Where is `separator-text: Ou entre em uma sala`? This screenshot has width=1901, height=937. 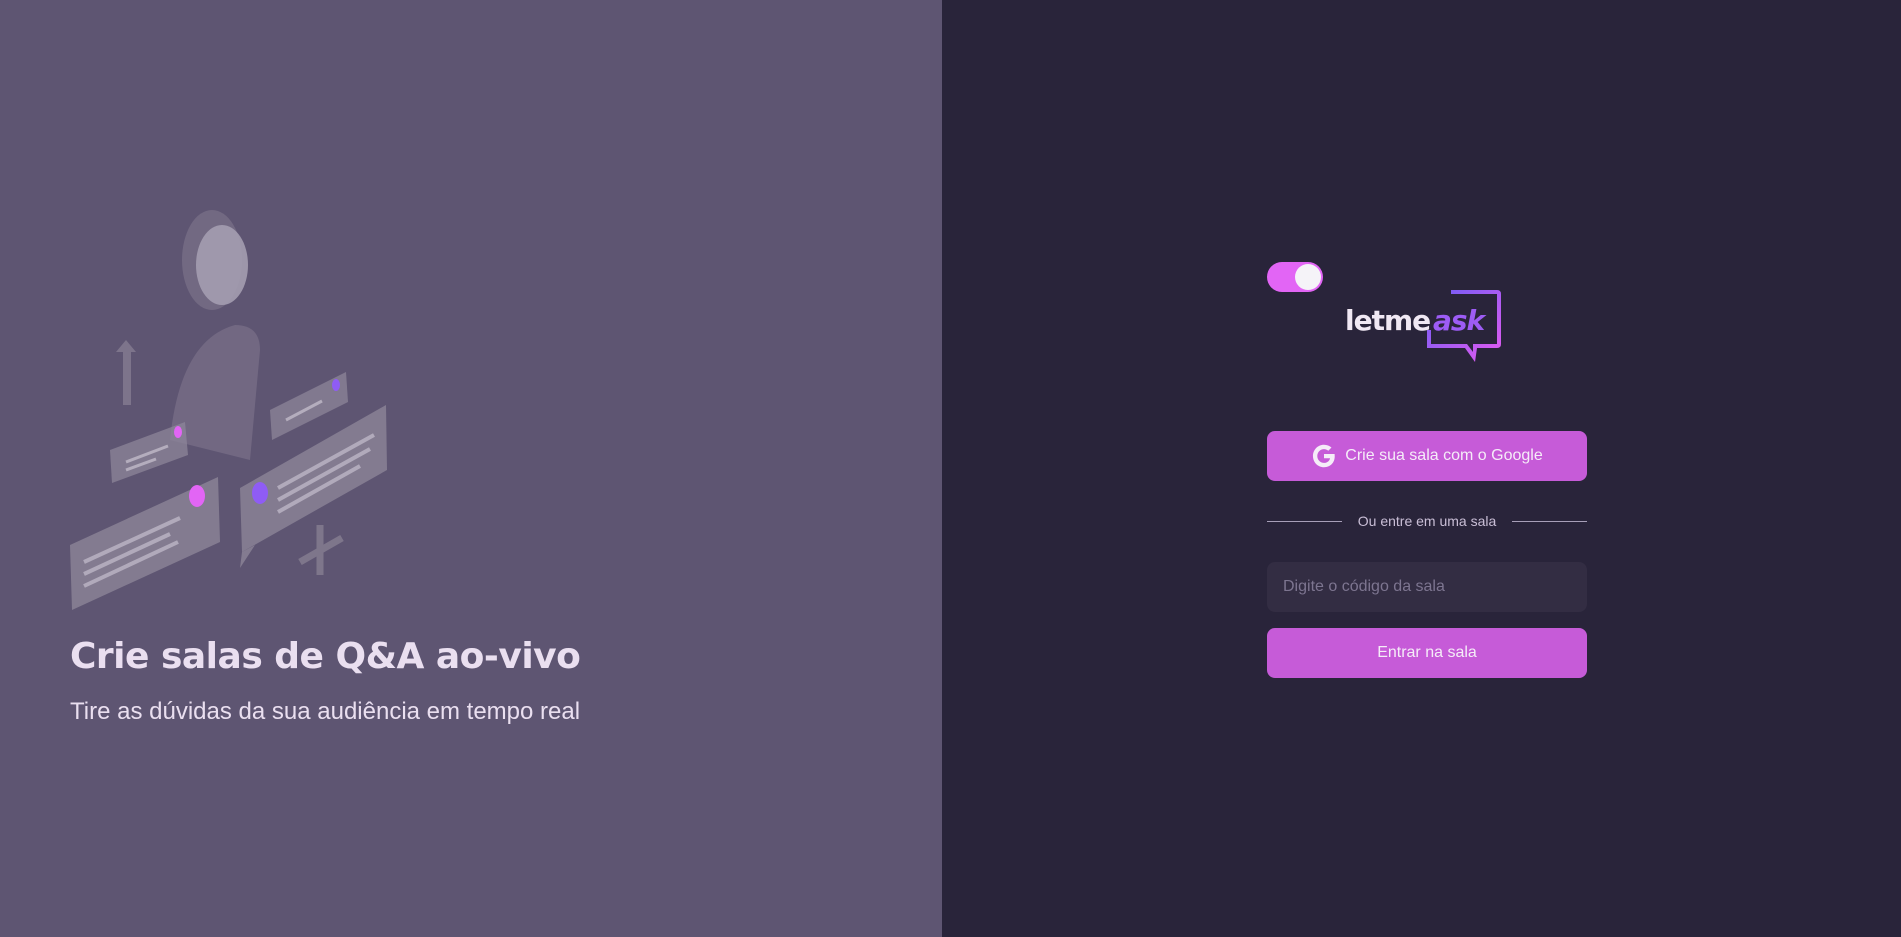
separator-text: Ou entre em uma sala is located at coordinates (1427, 521).